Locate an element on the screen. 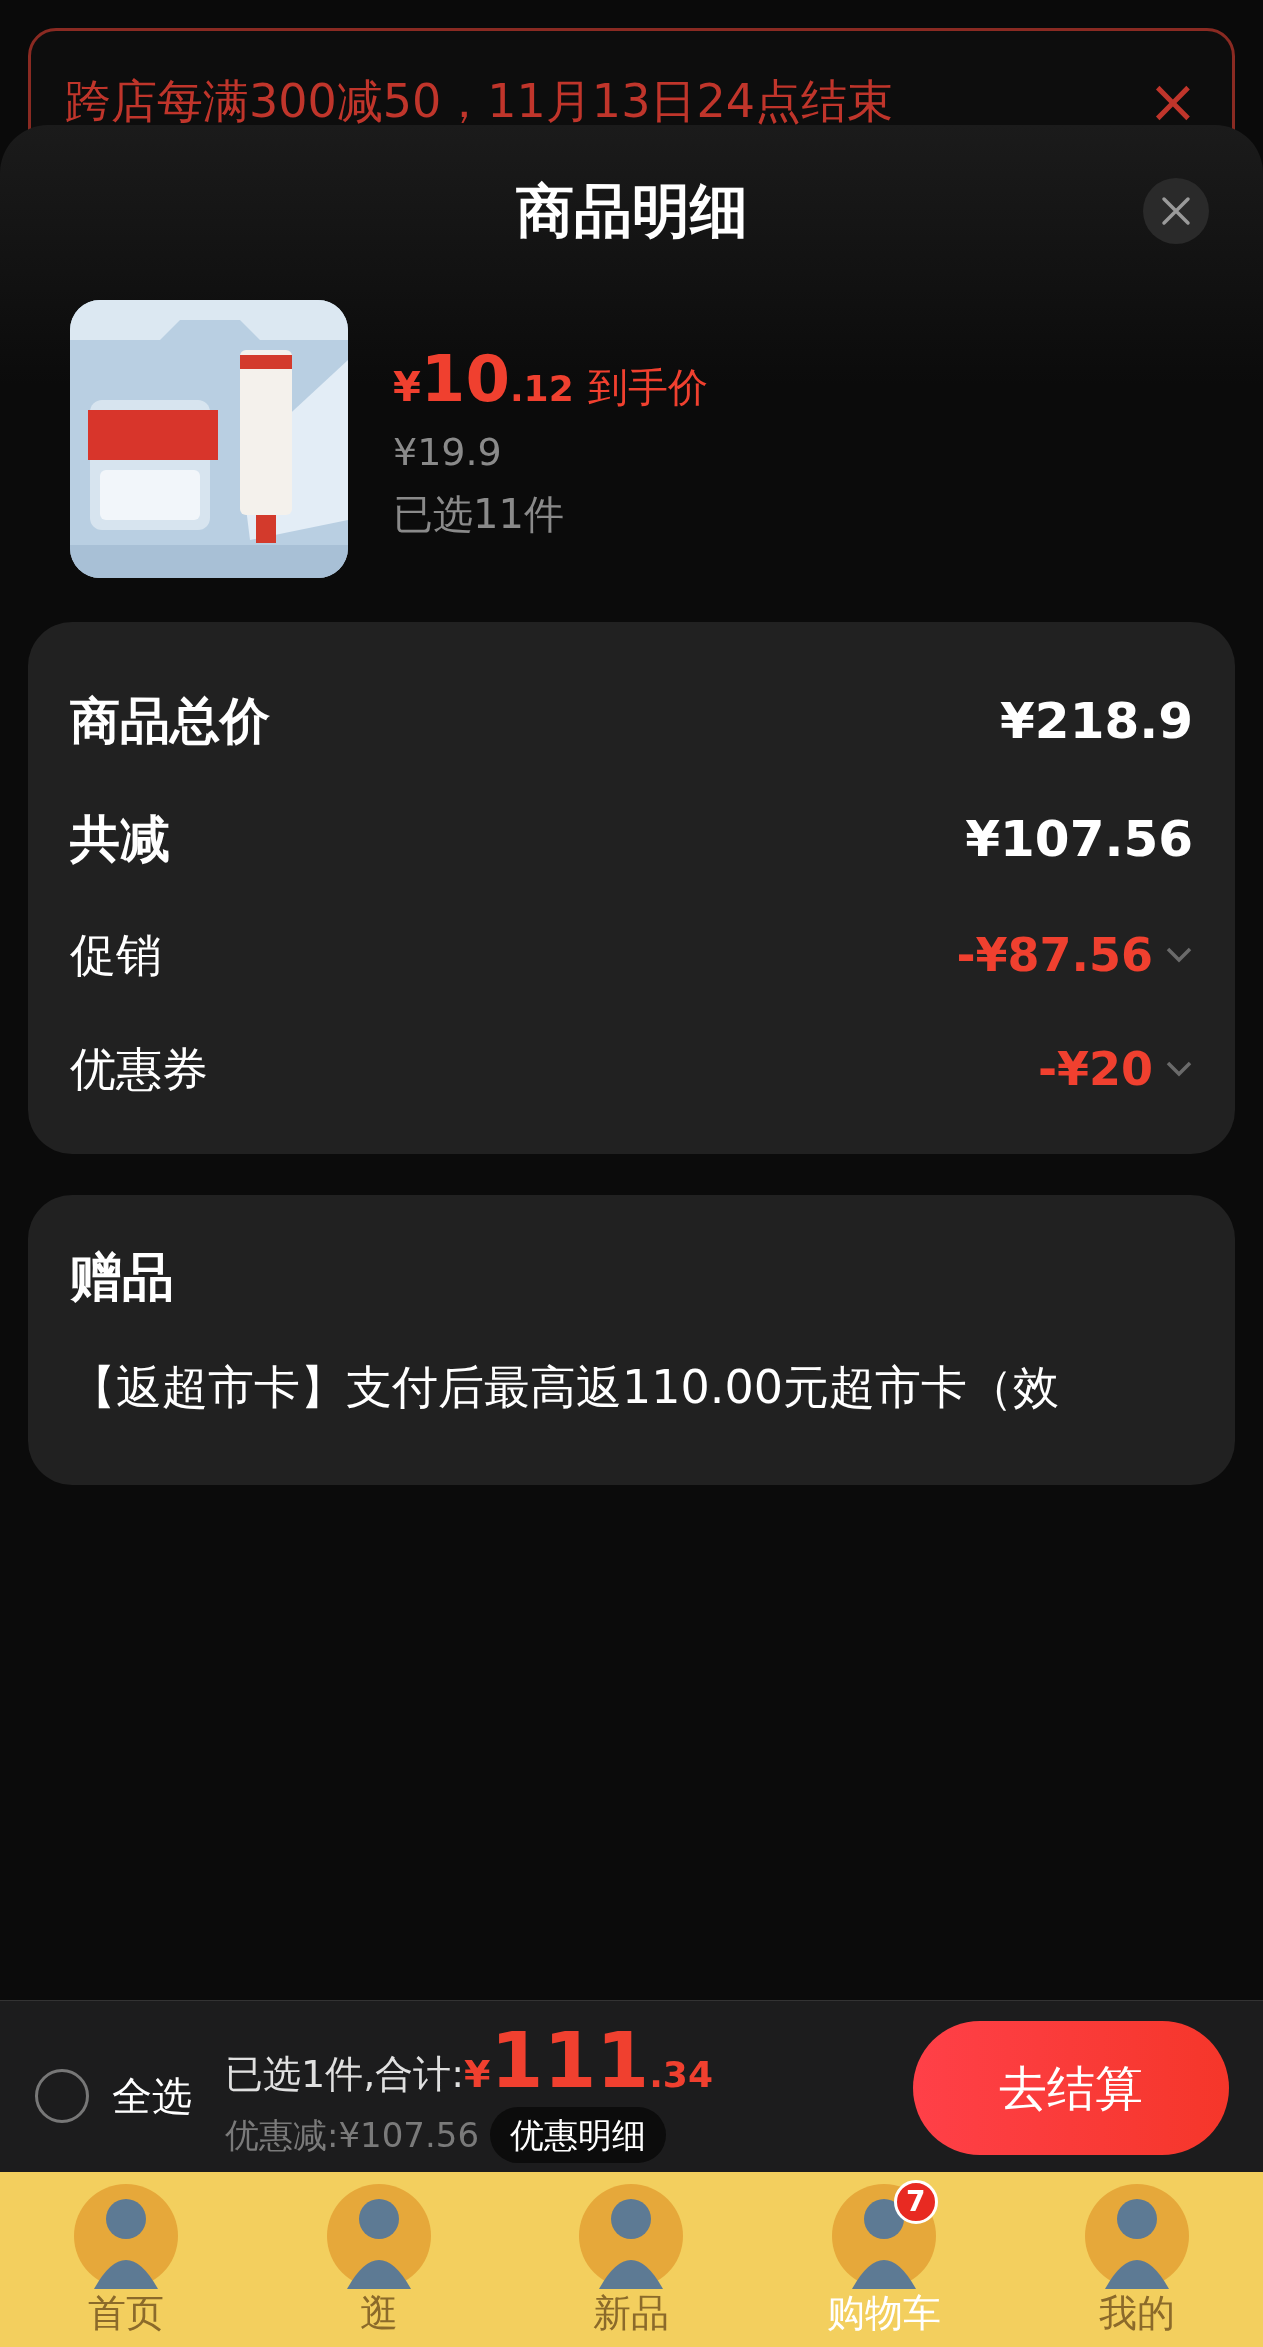 This screenshot has height=2347, width=1263. promo-text: 跨店每满300减50，11月13日24点结束 is located at coordinates (479, 101).